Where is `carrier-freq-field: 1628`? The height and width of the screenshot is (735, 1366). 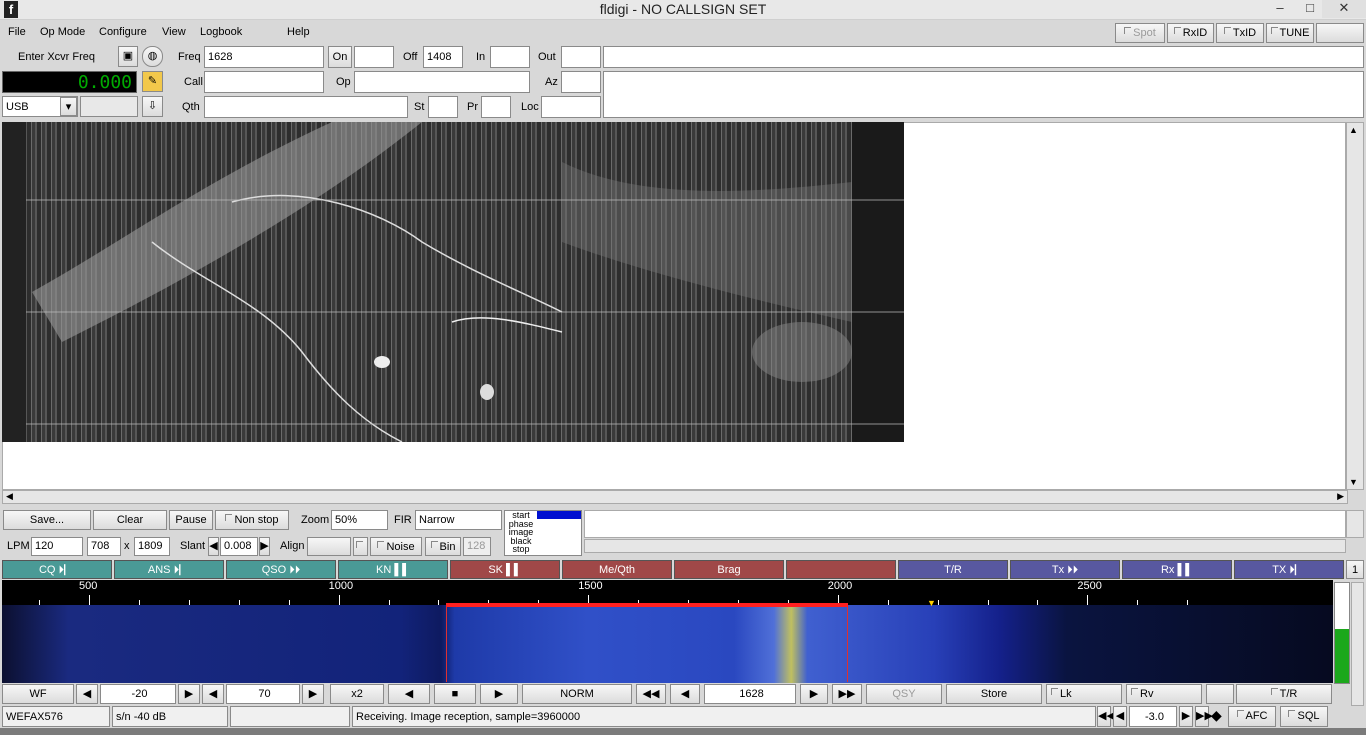 carrier-freq-field: 1628 is located at coordinates (750, 694).